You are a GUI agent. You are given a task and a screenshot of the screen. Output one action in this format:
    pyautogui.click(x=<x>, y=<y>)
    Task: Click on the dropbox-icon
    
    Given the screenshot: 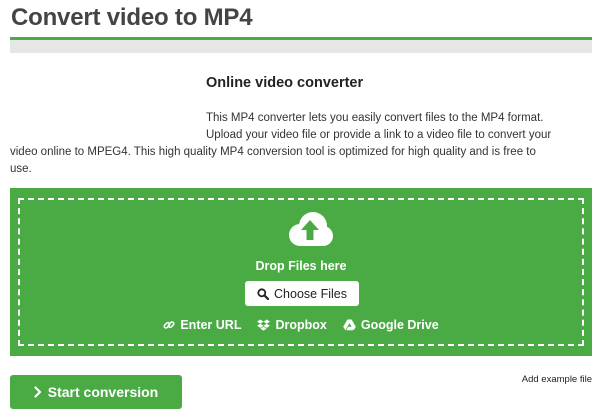 What is the action you would take?
    pyautogui.click(x=264, y=325)
    